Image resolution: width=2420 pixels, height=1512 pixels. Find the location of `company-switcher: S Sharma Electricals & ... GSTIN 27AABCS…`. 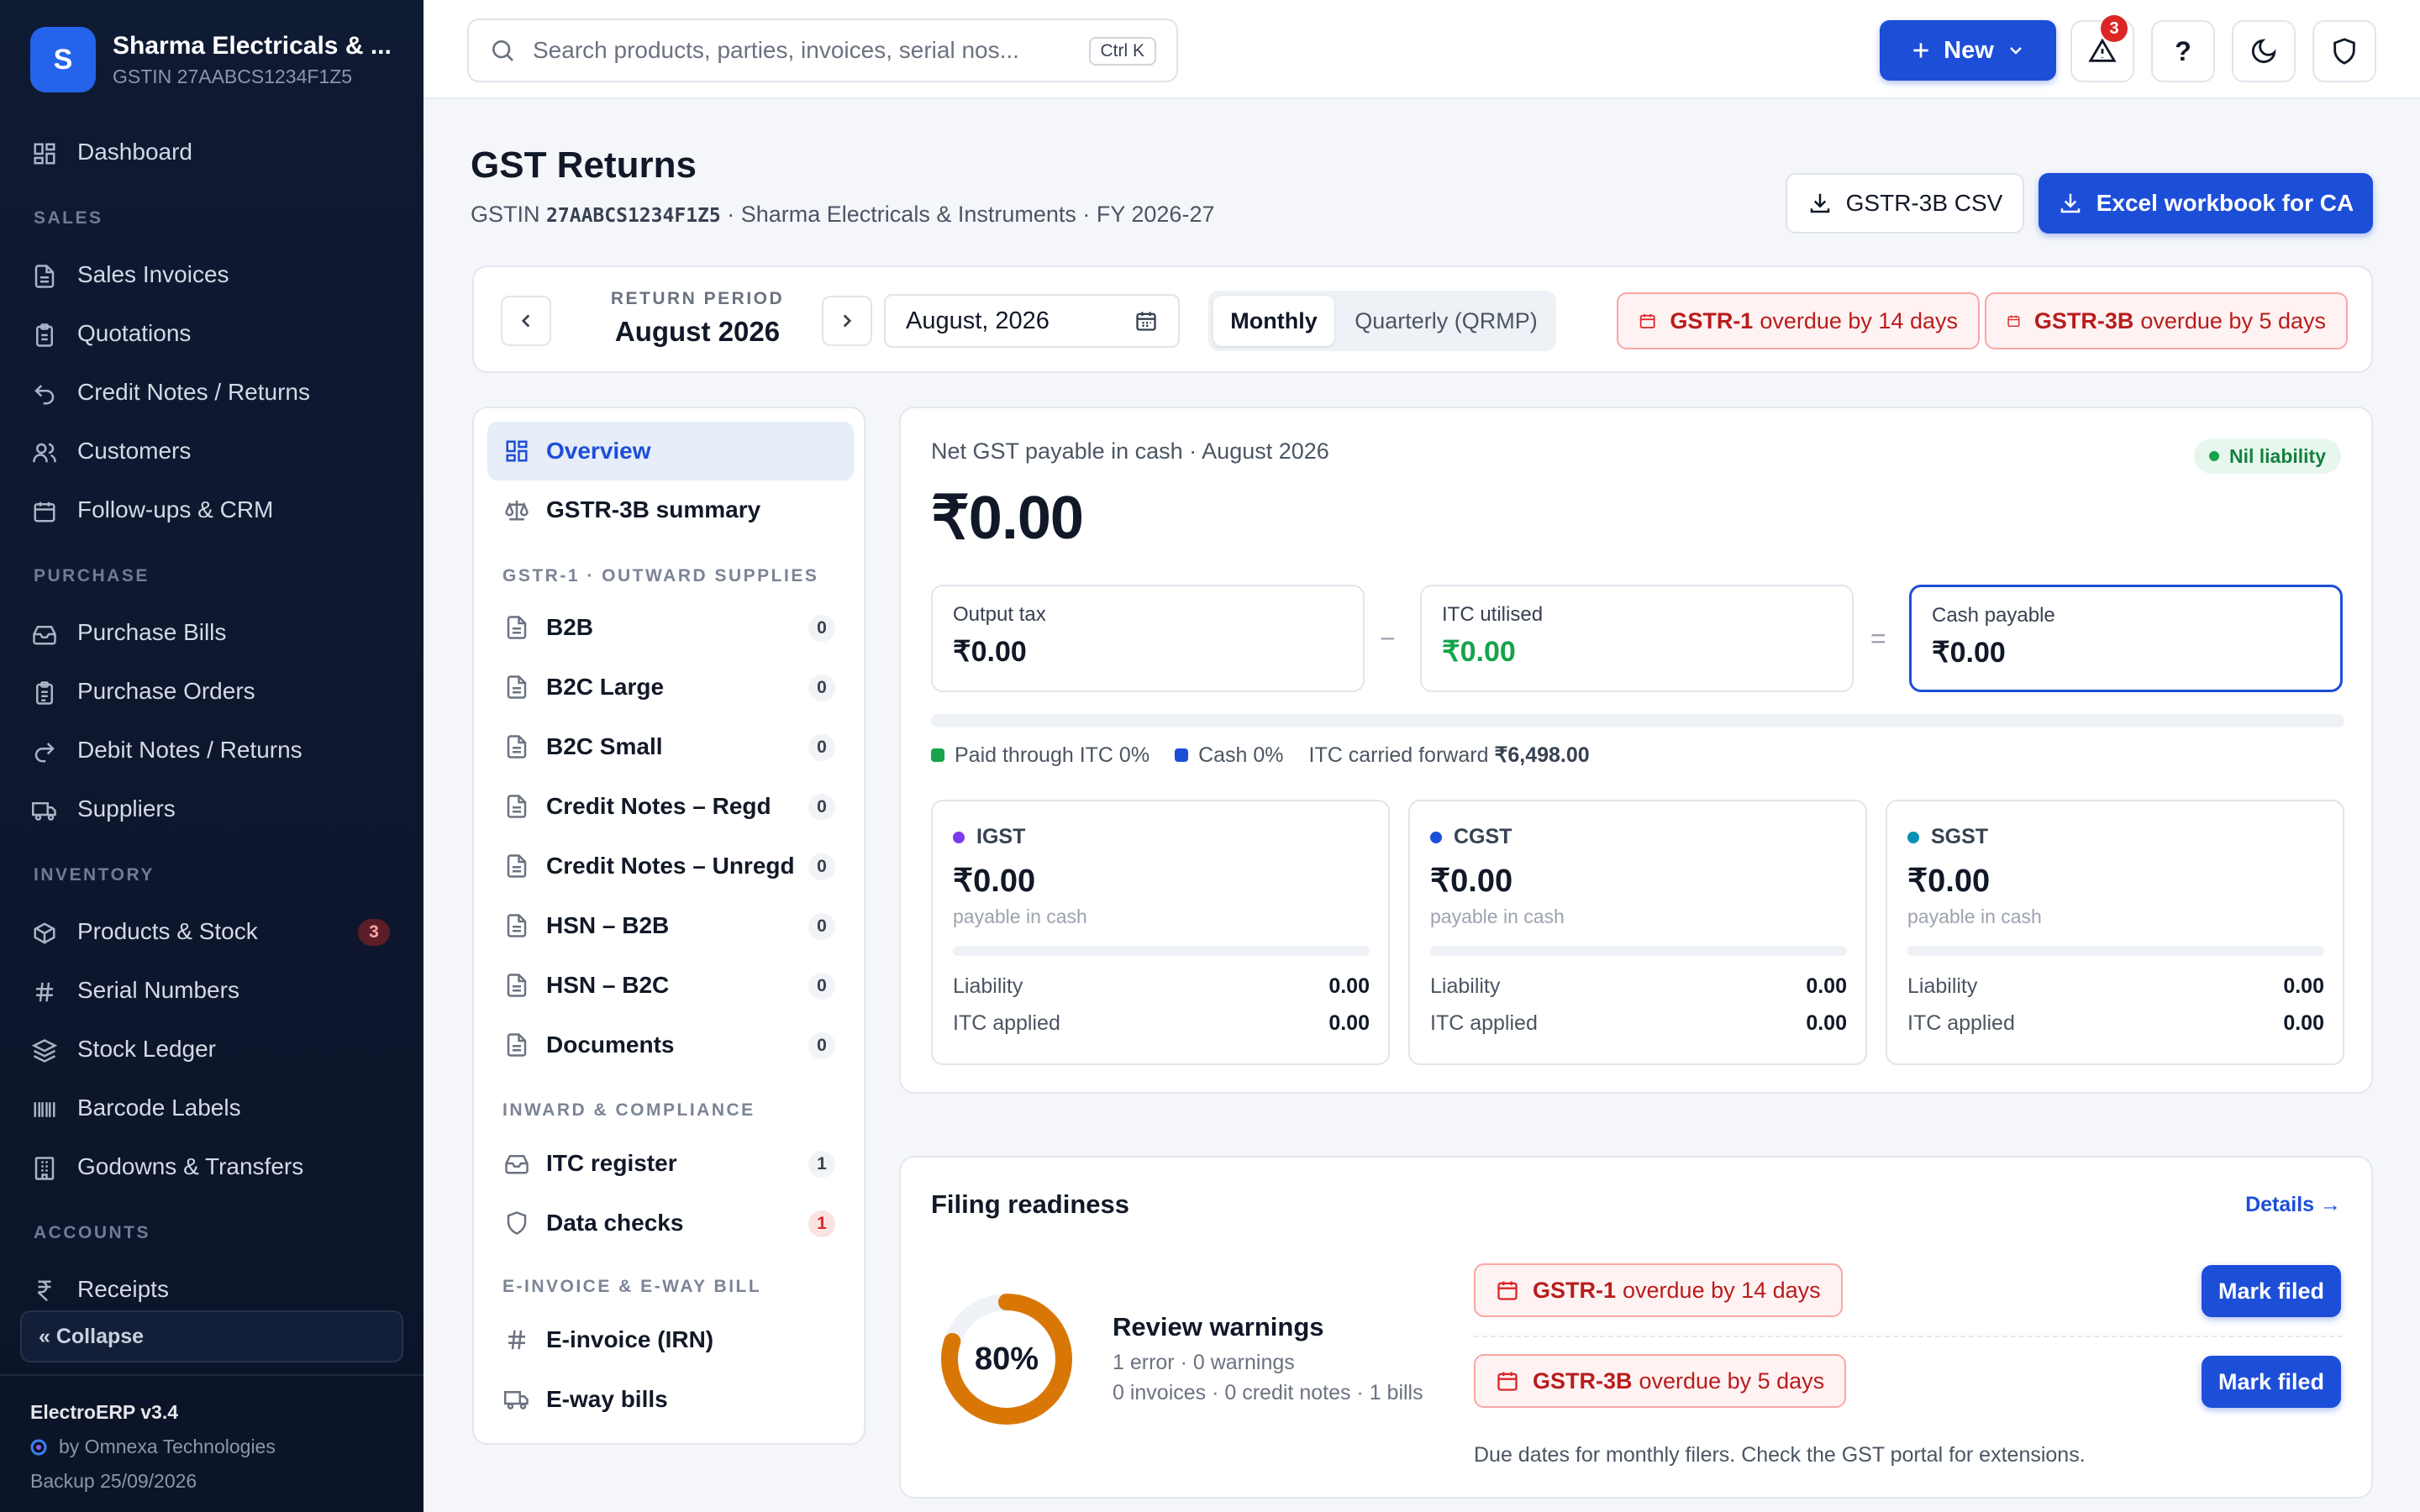

company-switcher: S Sharma Electricals & ... GSTIN 27AABCS… is located at coordinates (214, 59).